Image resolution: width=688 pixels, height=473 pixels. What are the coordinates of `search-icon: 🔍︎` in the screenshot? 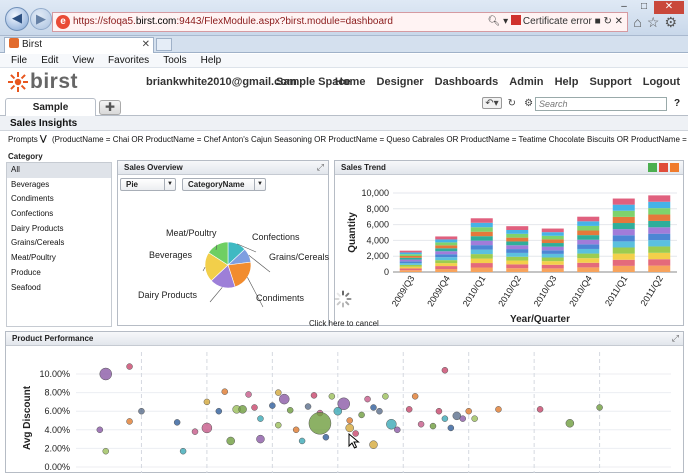 It's located at (494, 21).